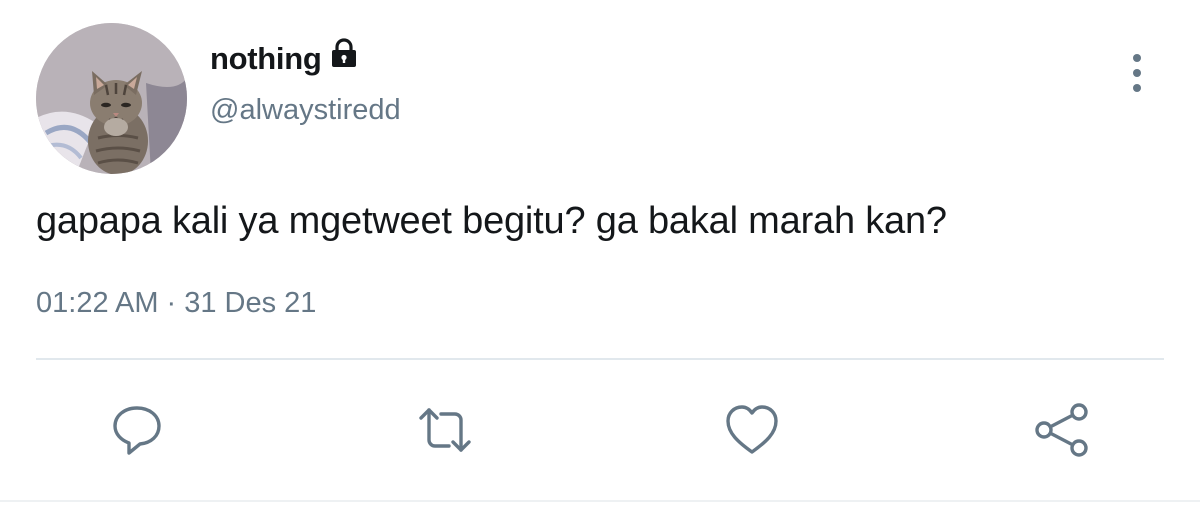 The width and height of the screenshot is (1200, 519). I want to click on bottom-divider, so click(600, 501).